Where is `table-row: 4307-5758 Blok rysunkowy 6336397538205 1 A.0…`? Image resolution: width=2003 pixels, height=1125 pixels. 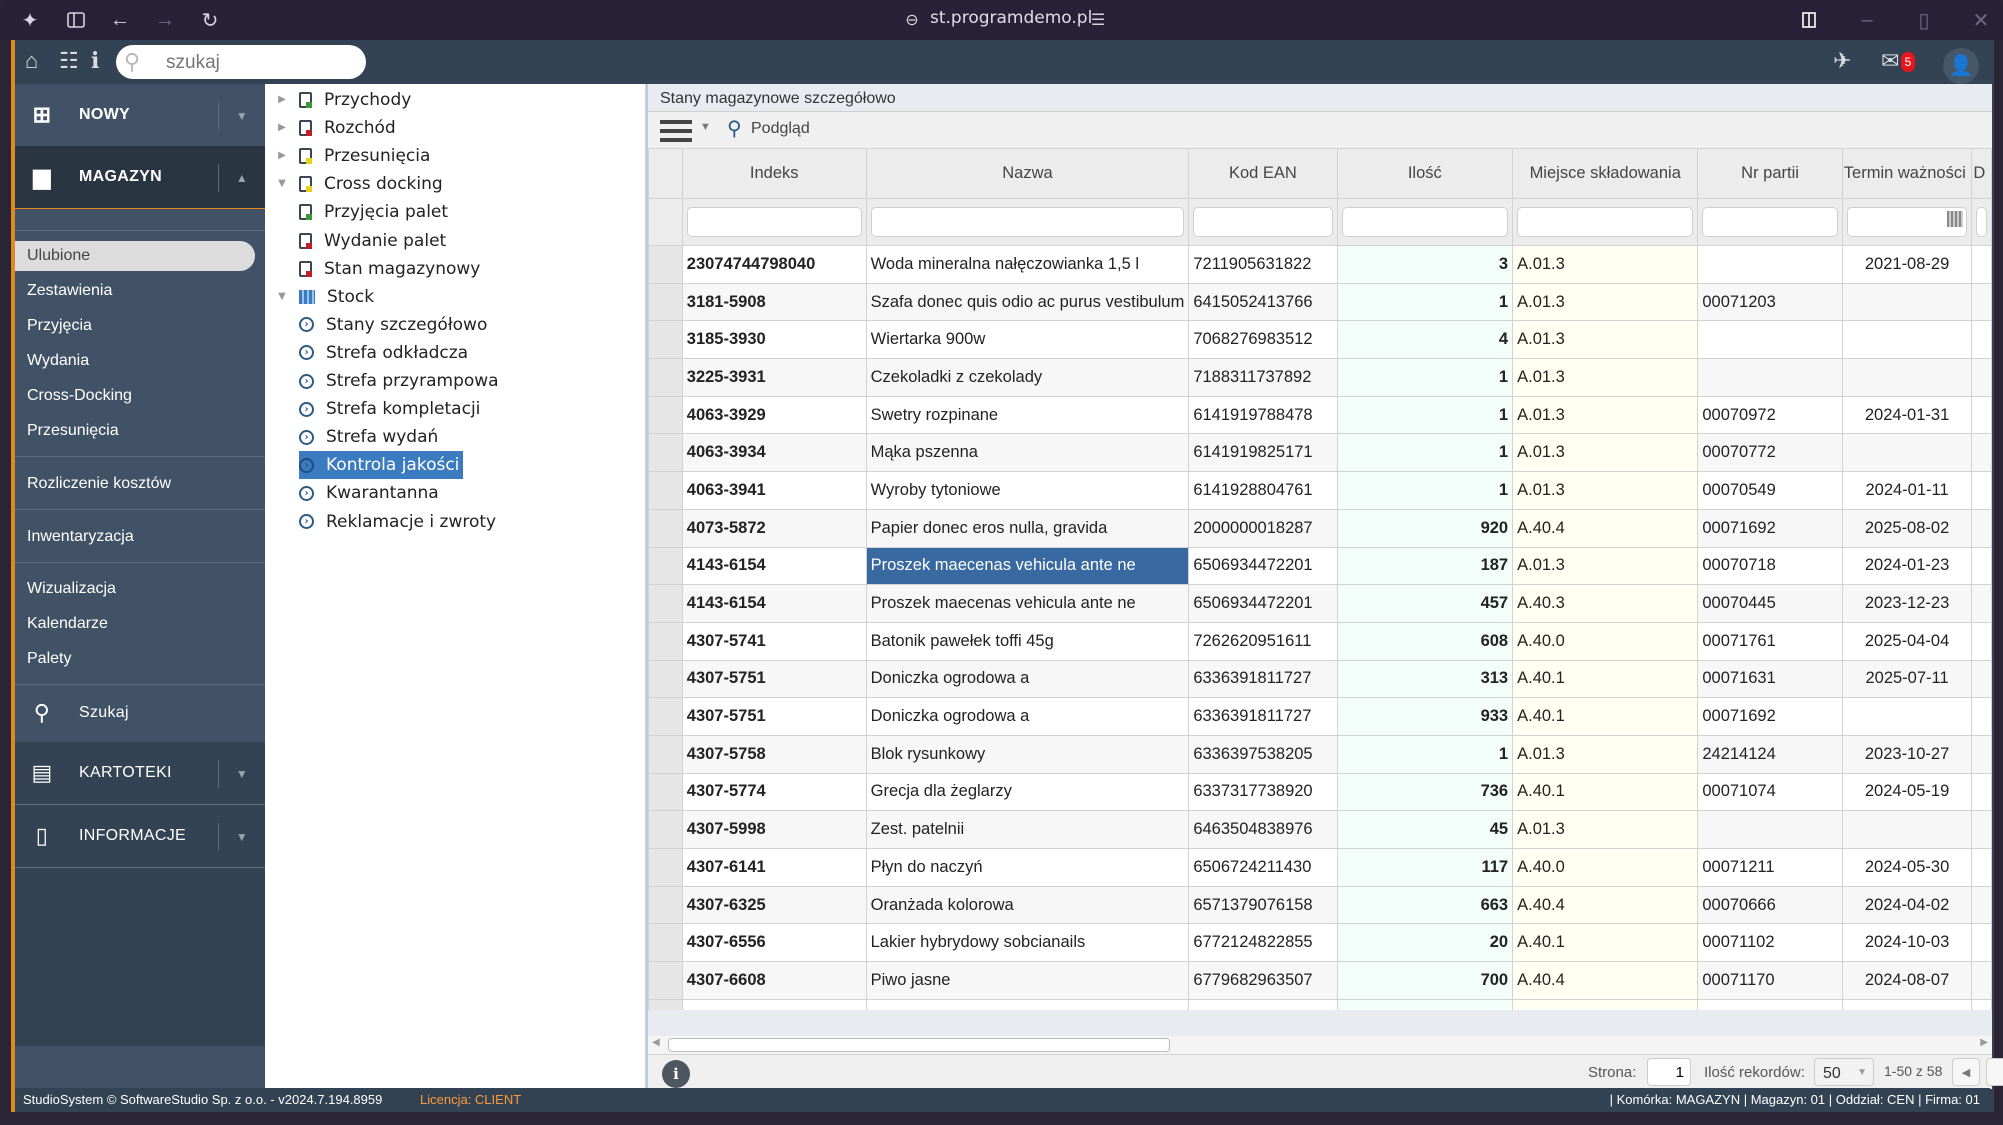 table-row: 4307-5758 Blok rysunkowy 6336397538205 1 A.0… is located at coordinates (1320, 754).